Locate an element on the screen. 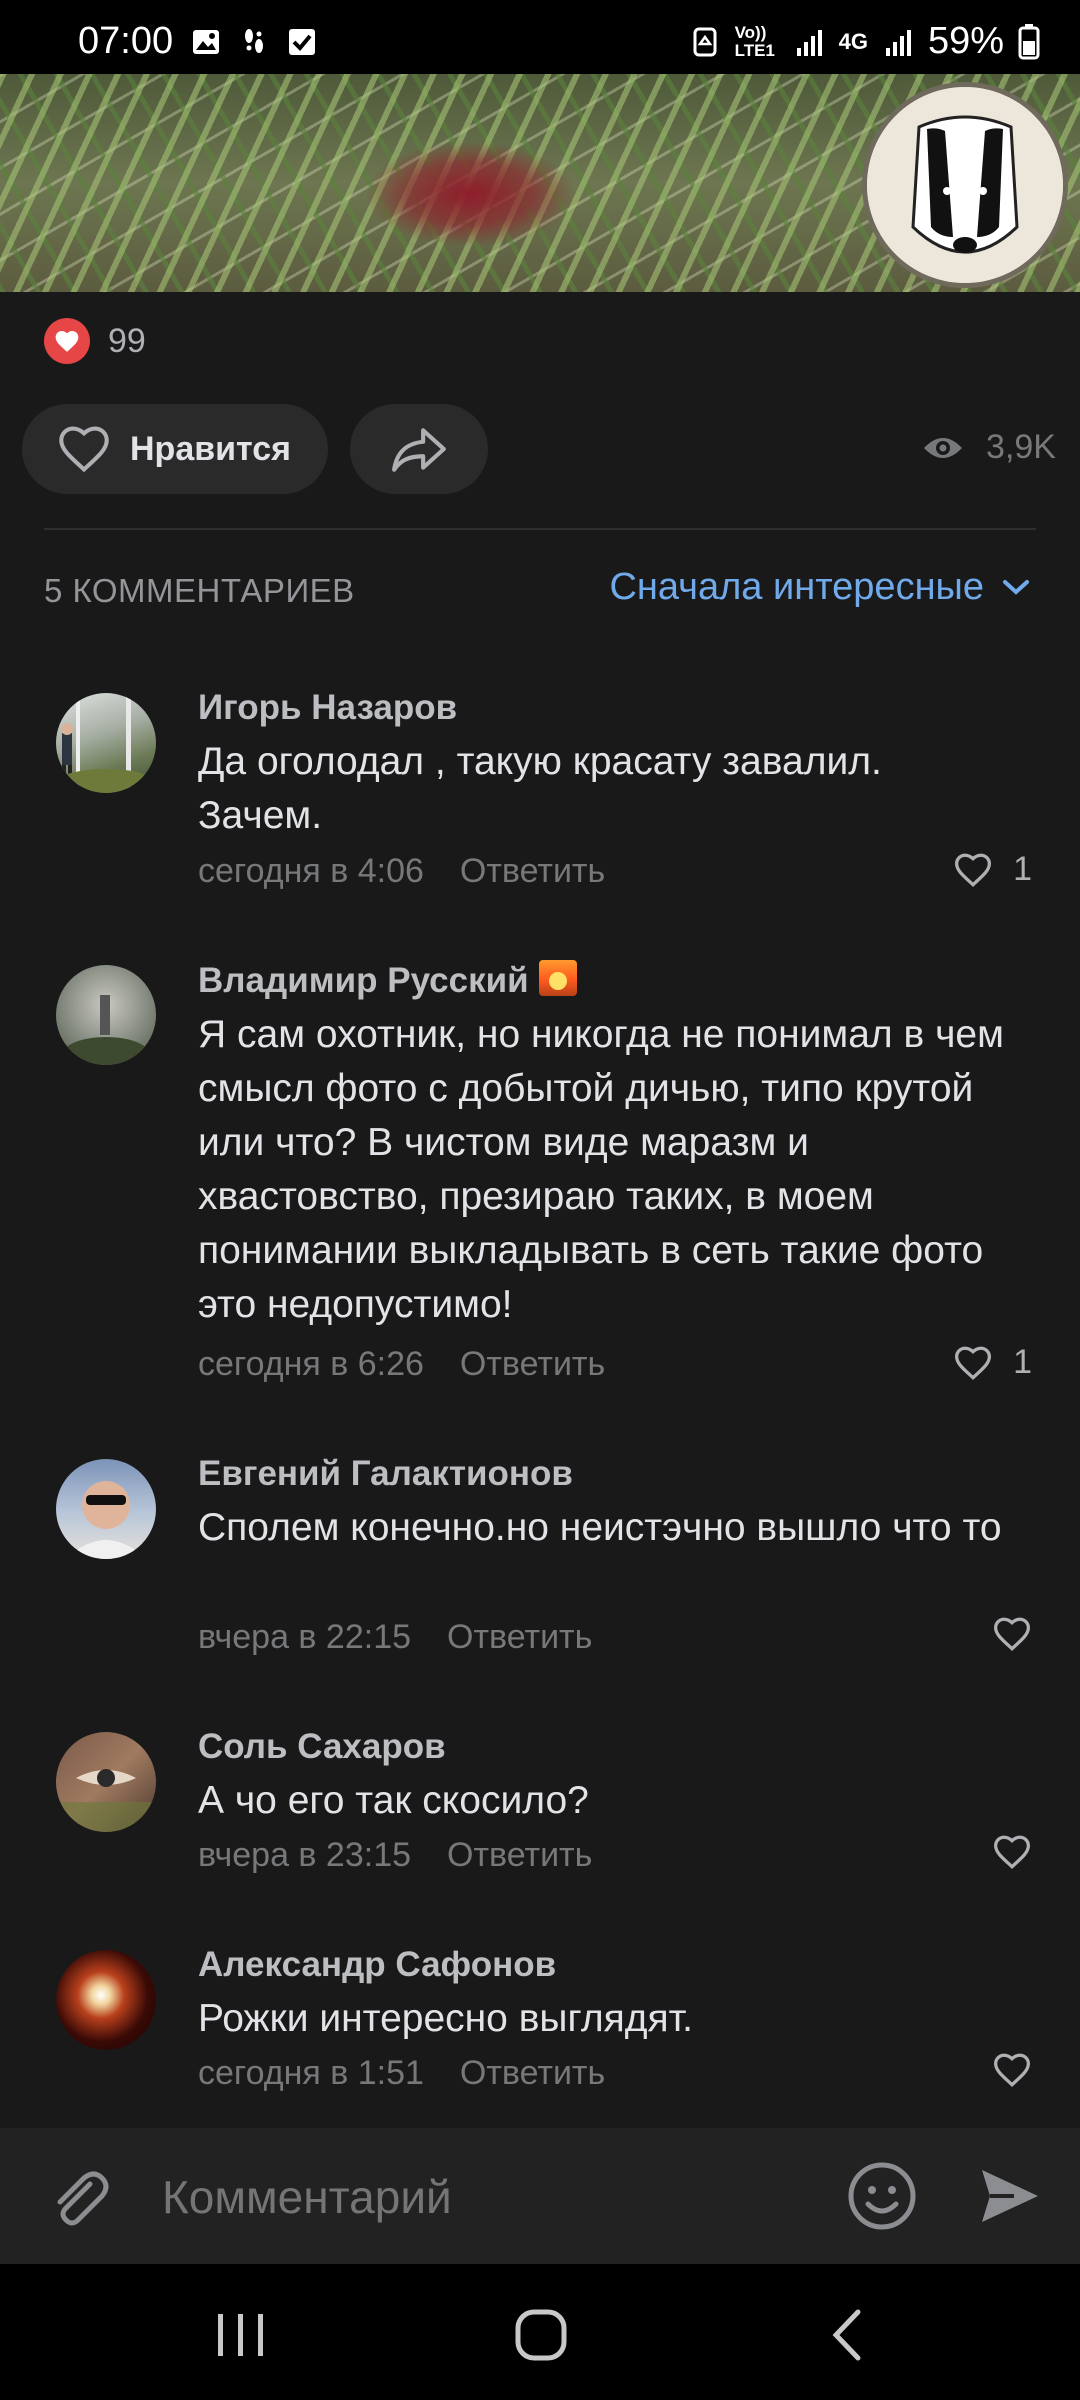 The image size is (1080, 2400). comment-meta: сегодня в 6:26 Ответить is located at coordinates (401, 1364).